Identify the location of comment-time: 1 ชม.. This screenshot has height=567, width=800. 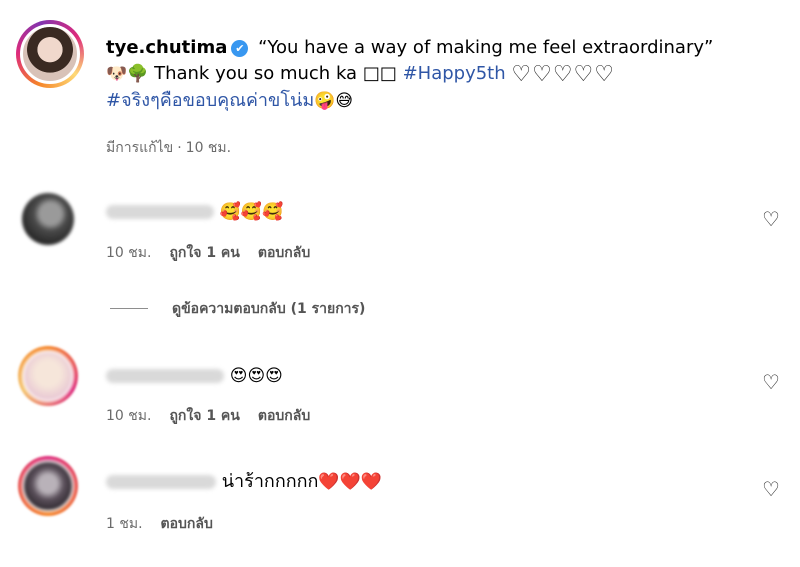
(124, 524).